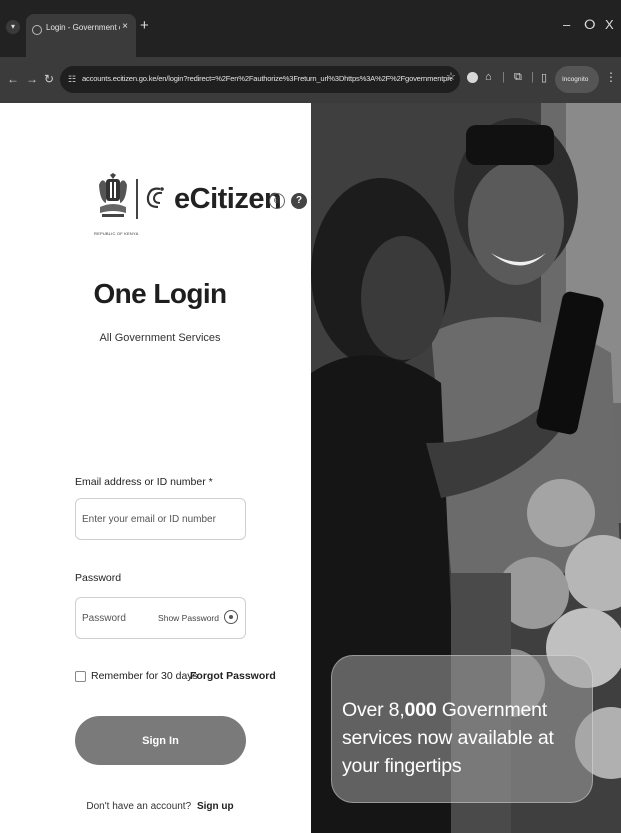 The image size is (621, 833). What do you see at coordinates (81, 35) in the screenshot?
I see `browser-tab: Login - Government of Kenya | e ×` at bounding box center [81, 35].